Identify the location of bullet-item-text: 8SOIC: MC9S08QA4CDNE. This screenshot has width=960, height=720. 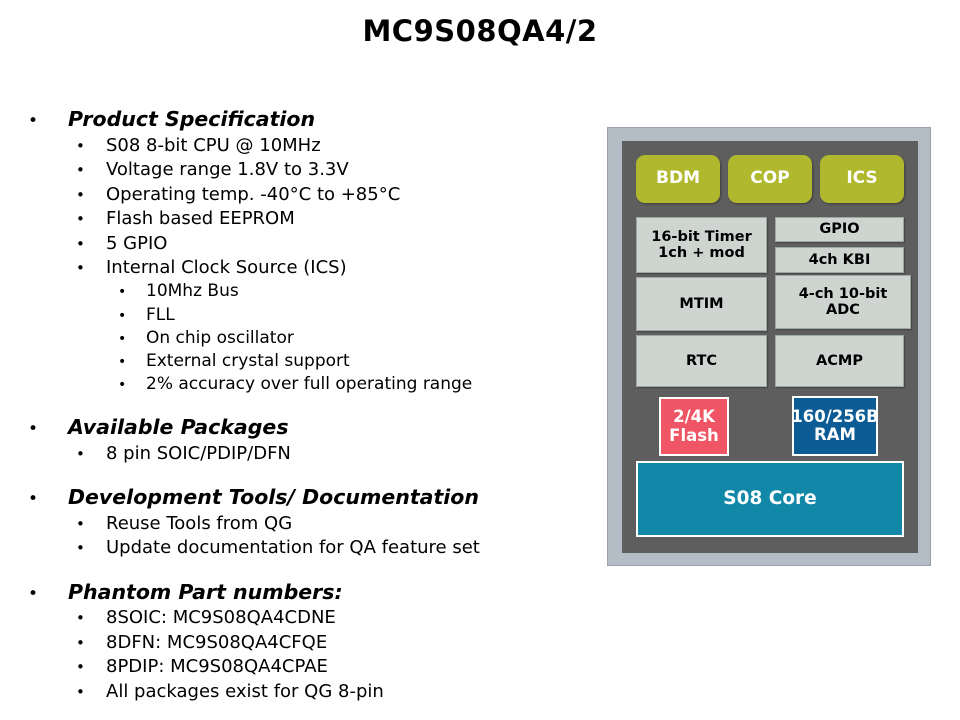
(221, 618).